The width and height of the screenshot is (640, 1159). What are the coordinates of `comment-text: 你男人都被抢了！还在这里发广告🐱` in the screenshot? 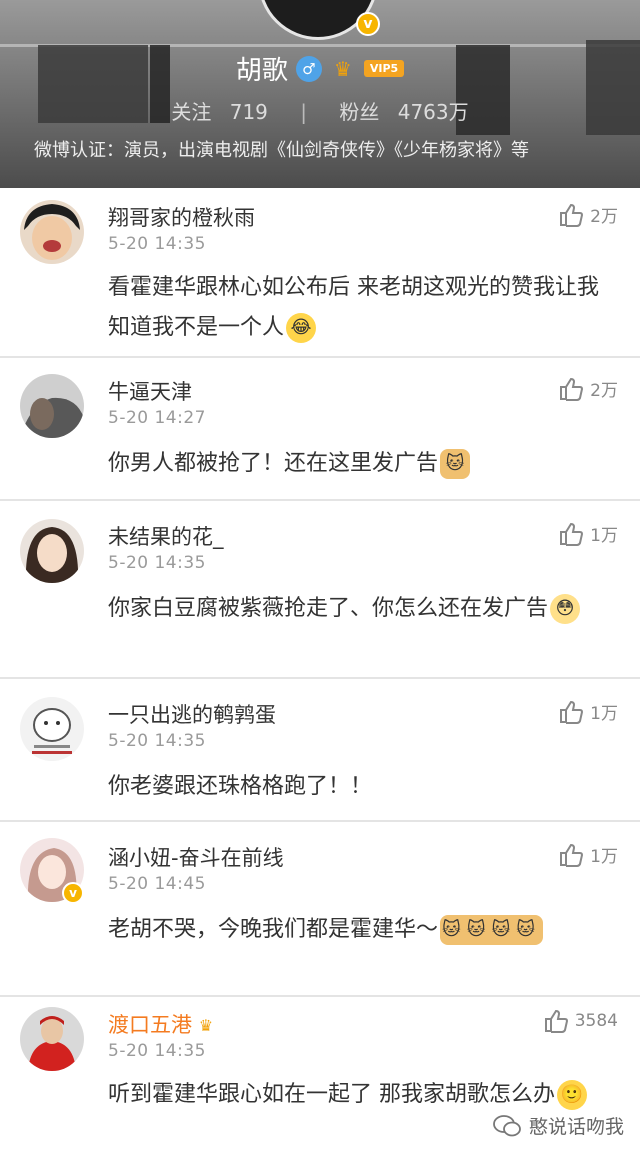 It's located at (363, 464).